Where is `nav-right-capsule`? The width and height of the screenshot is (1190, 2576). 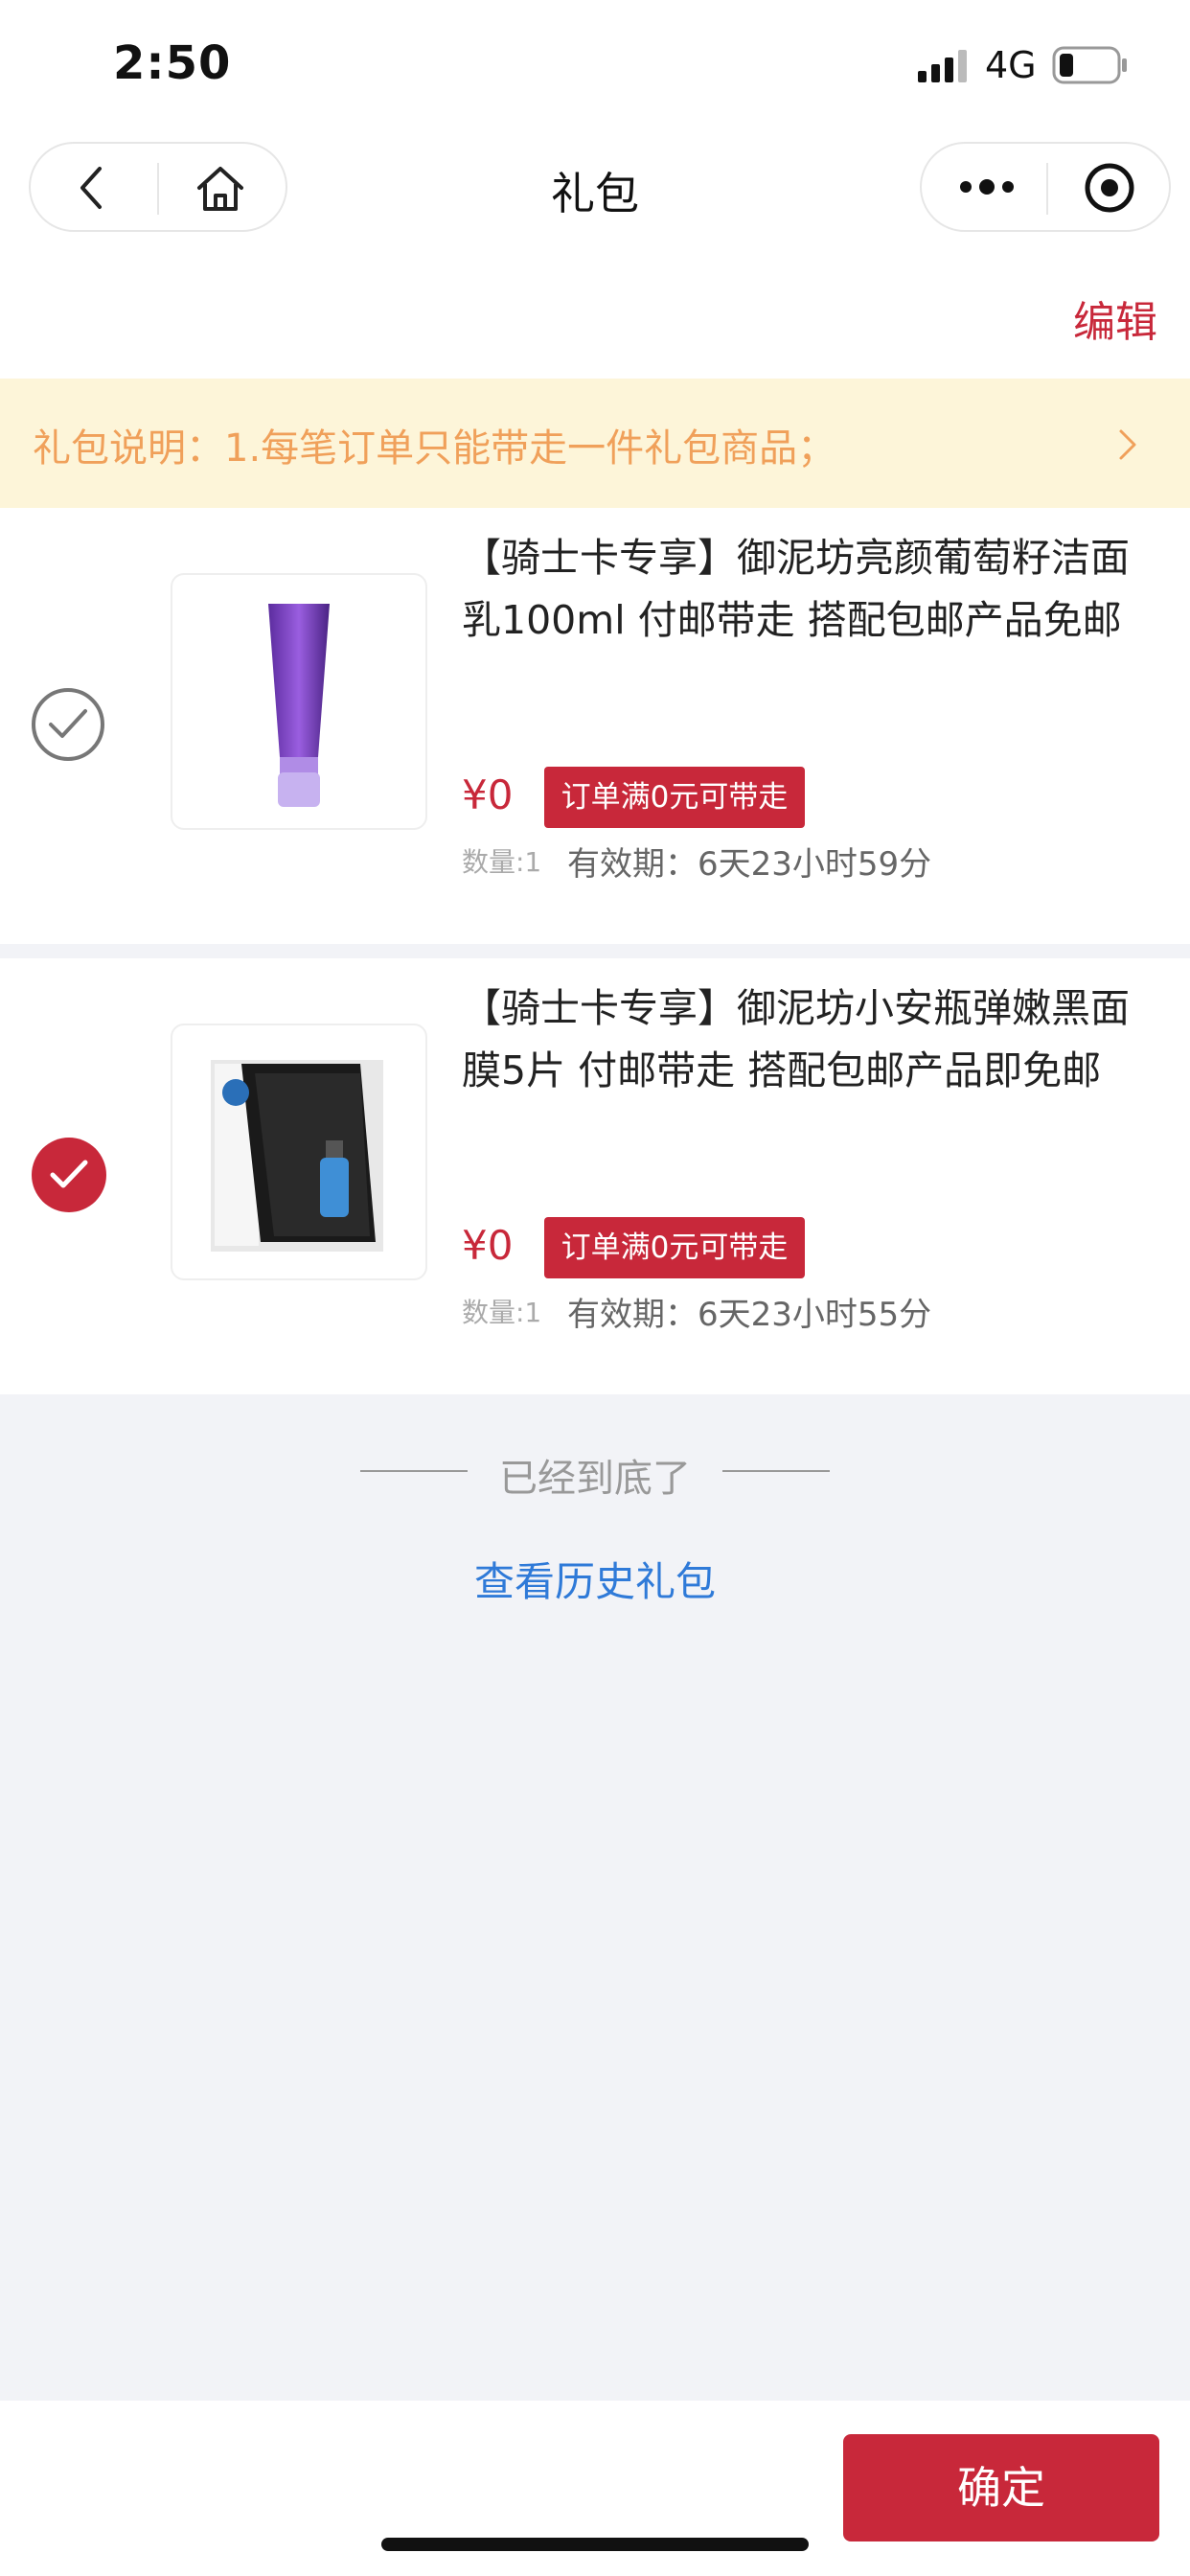 nav-right-capsule is located at coordinates (1045, 187).